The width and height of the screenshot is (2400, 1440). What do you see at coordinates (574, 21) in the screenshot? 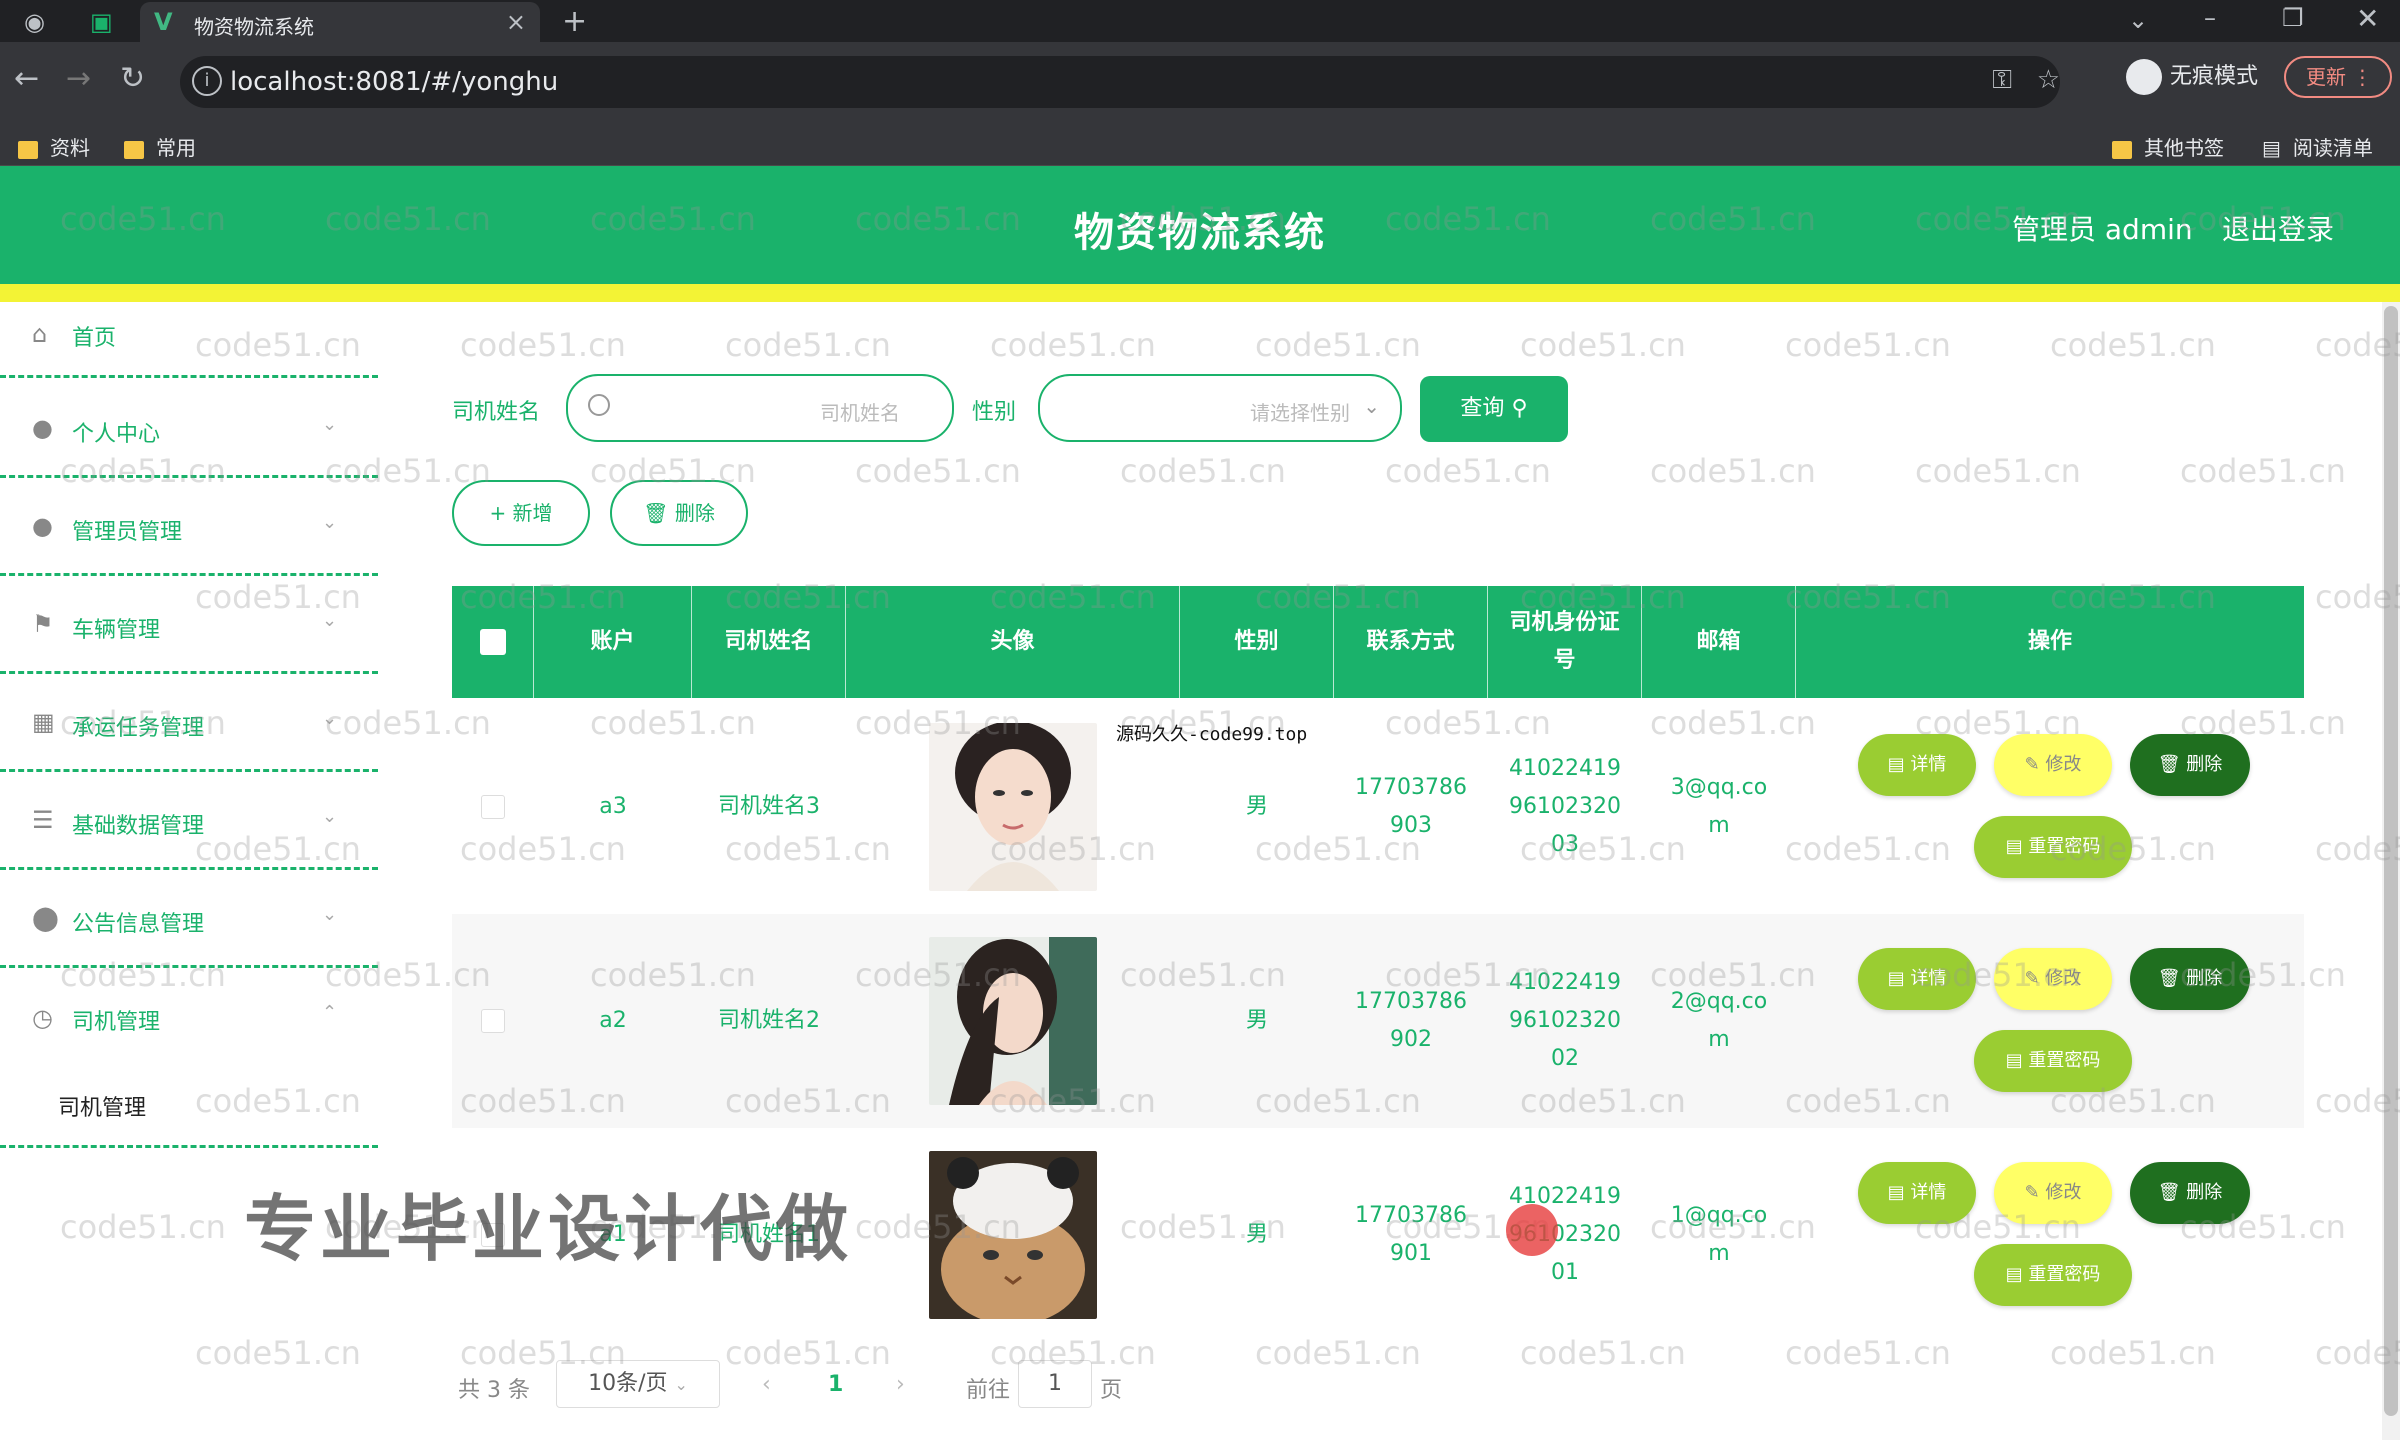
I see `new-tab-icon: +` at bounding box center [574, 21].